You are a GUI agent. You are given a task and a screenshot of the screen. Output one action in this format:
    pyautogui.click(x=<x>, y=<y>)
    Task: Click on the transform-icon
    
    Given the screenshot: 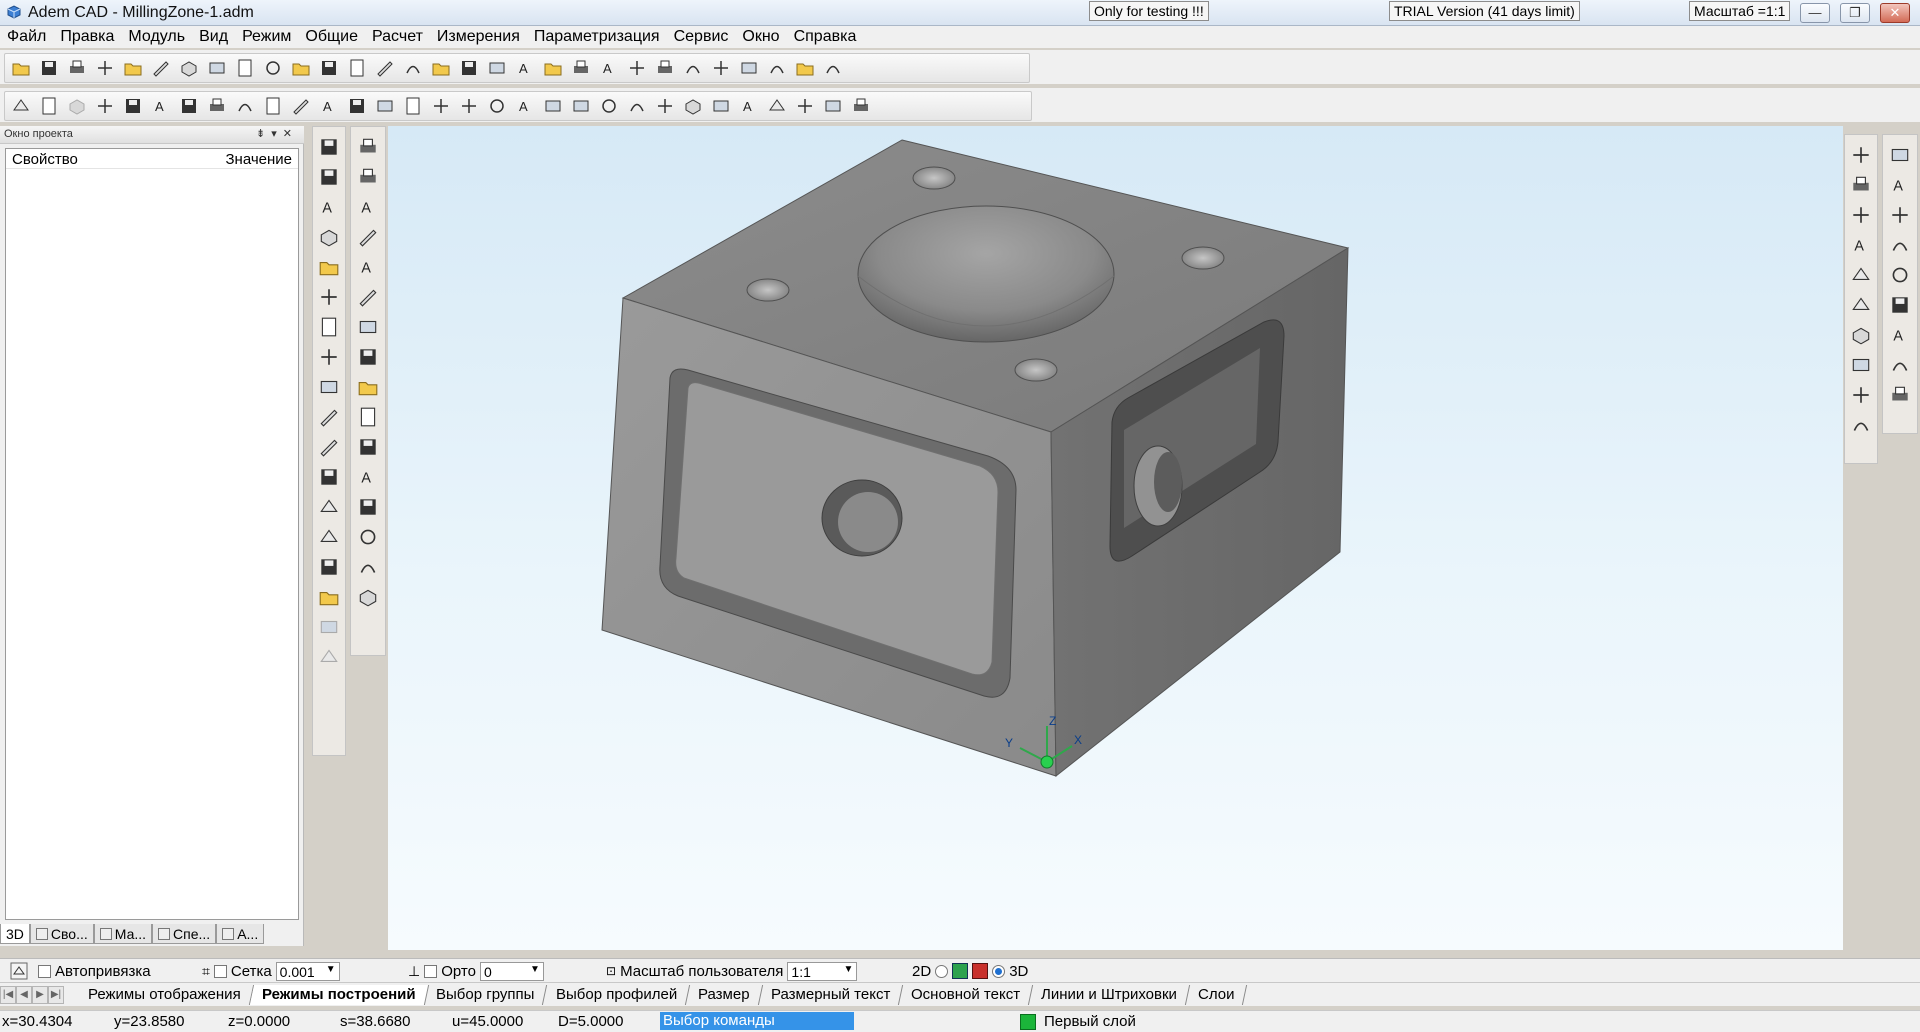 What is the action you would take?
    pyautogui.click(x=329, y=537)
    